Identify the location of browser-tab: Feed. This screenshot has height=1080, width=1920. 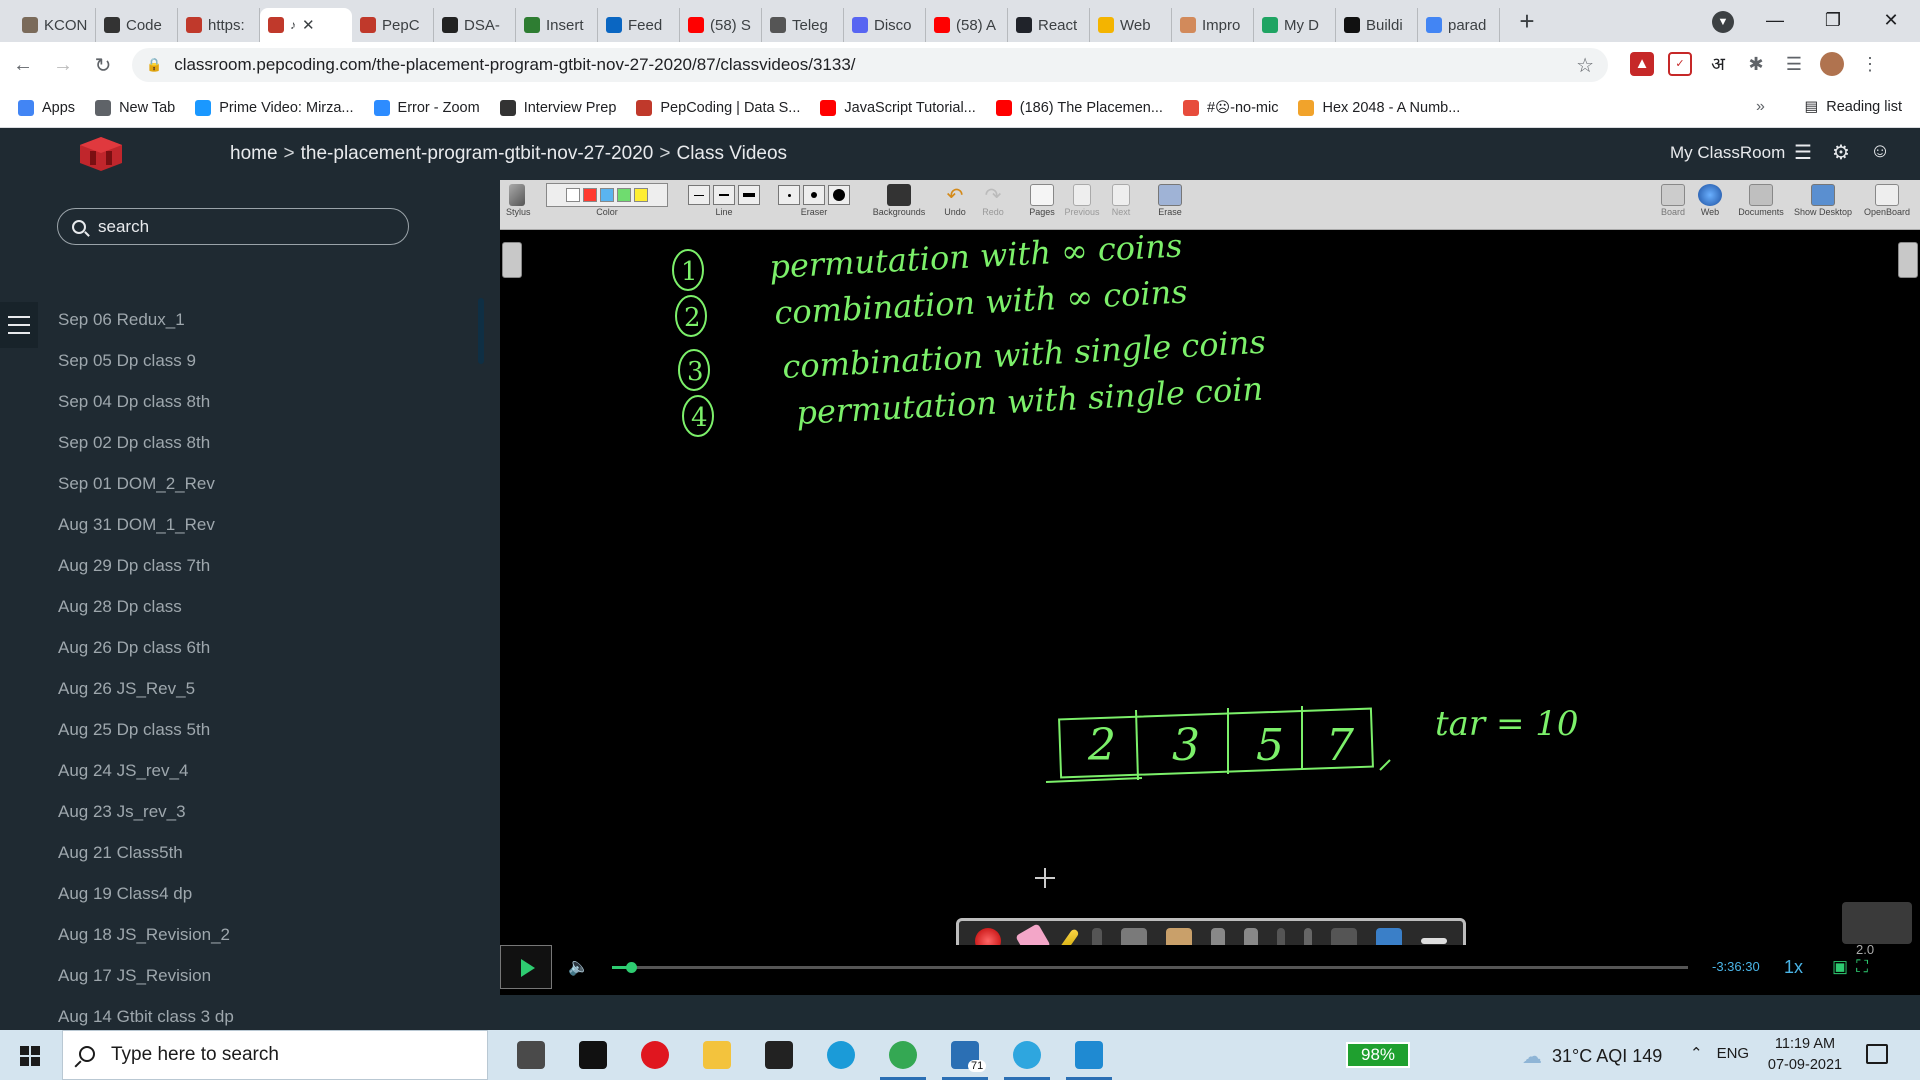
(639, 25).